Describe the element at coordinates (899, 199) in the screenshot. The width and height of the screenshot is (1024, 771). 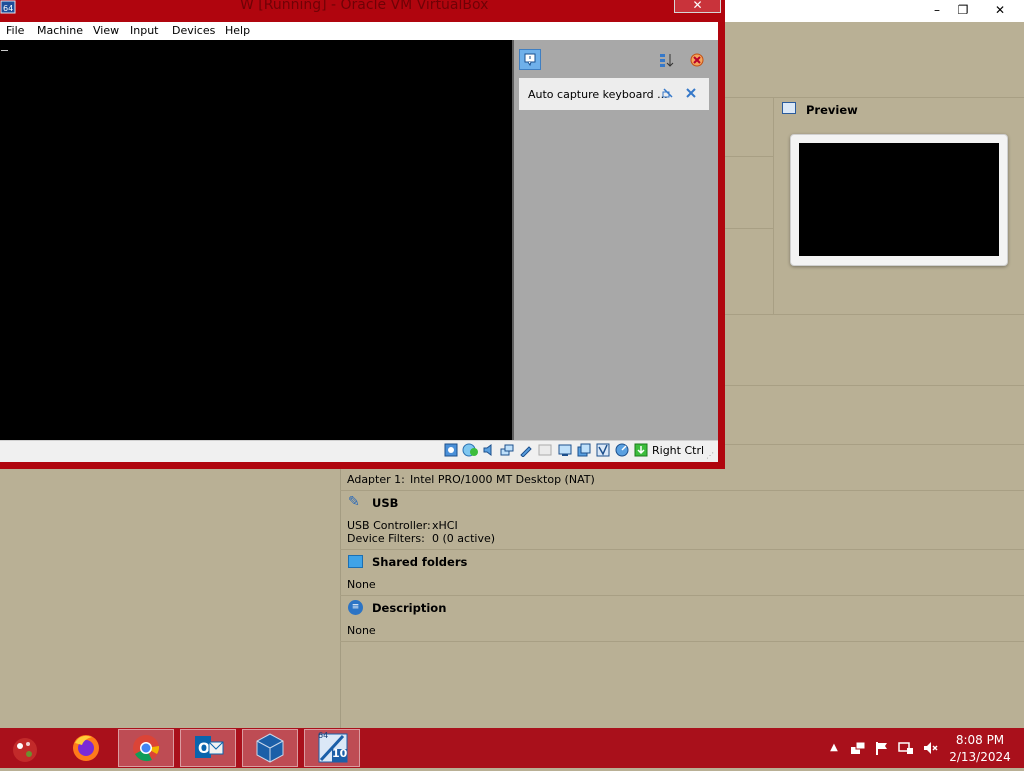
I see `preview-screen` at that location.